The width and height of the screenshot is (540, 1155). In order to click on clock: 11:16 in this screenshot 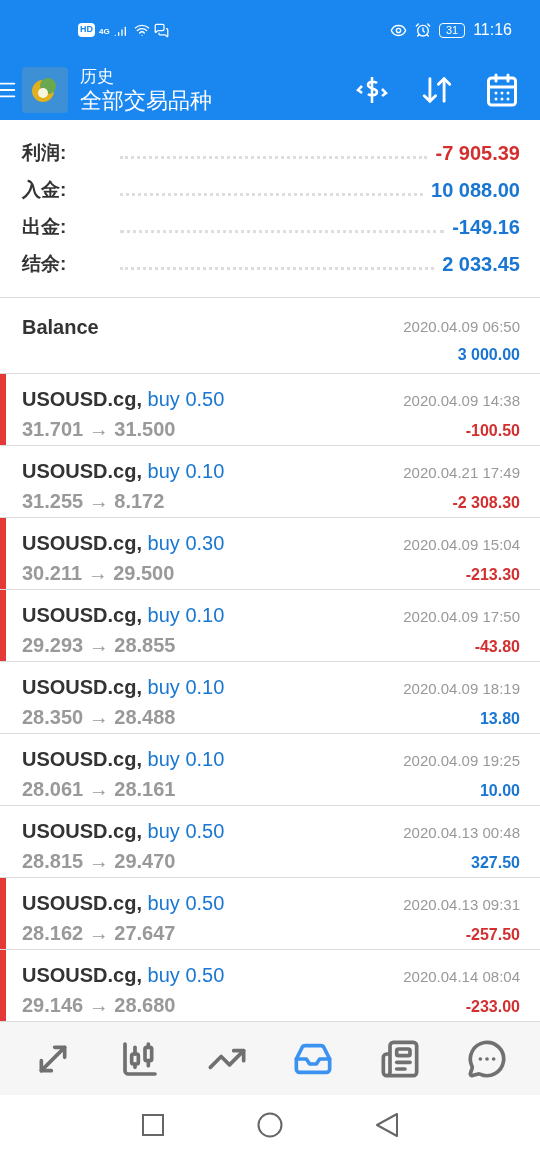, I will do `click(492, 30)`.